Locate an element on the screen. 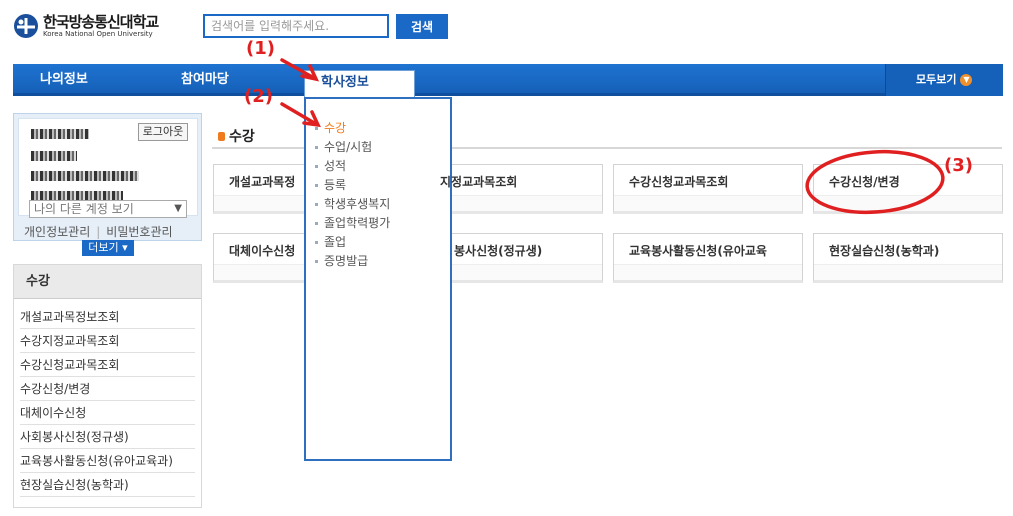  profile-link: 개인정보관리 is located at coordinates (57, 232).